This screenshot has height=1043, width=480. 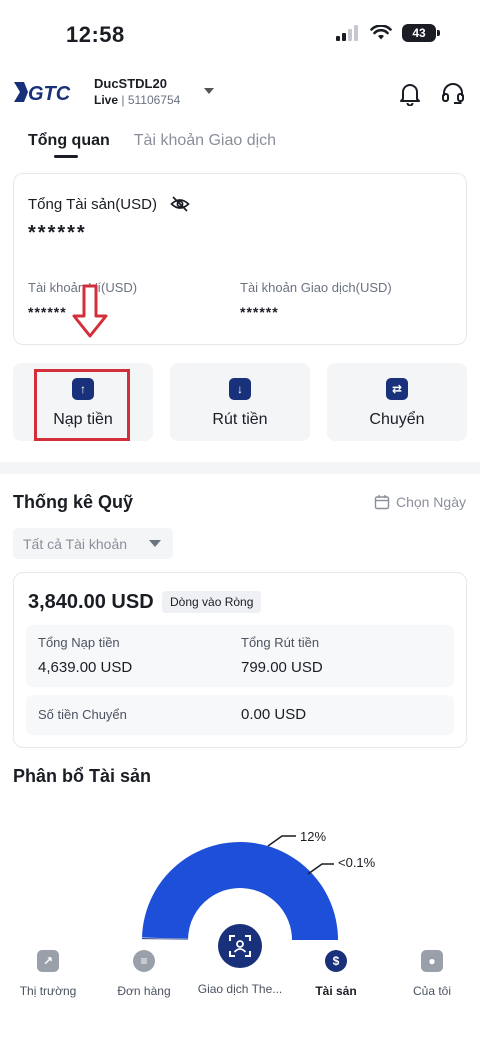 I want to click on scan-face-icon, so click(x=240, y=946).